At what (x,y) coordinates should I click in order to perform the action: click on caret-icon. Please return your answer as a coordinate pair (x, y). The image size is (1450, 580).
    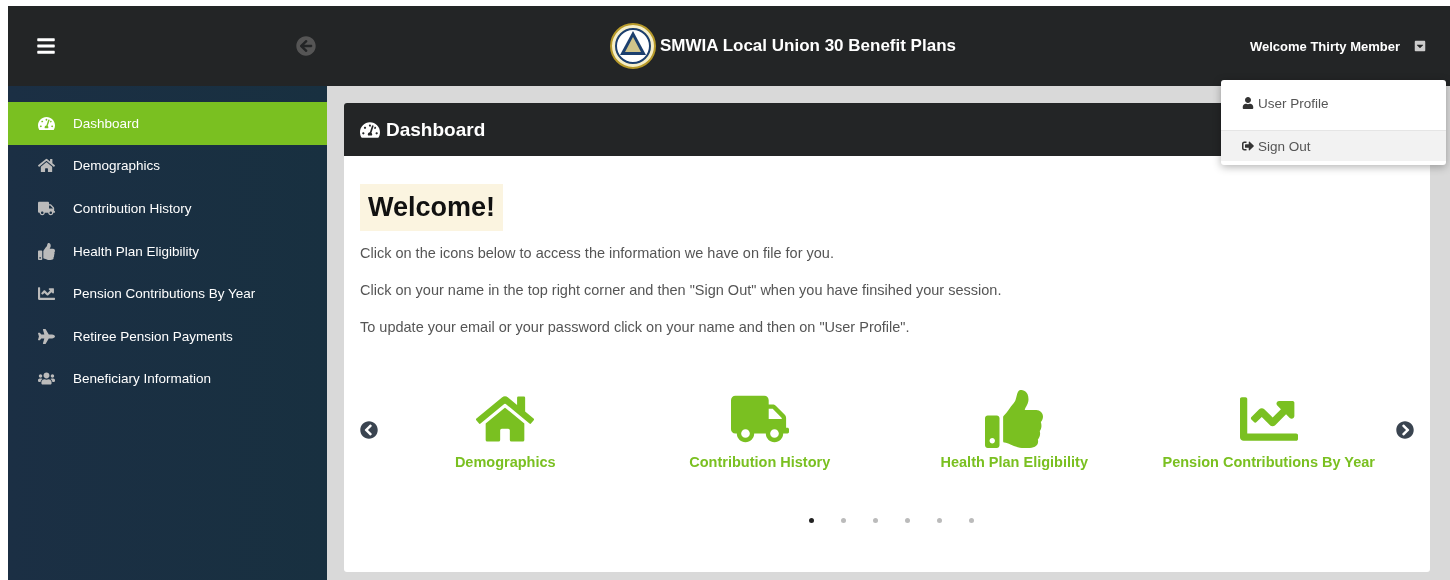
    Looking at the image, I should click on (1420, 46).